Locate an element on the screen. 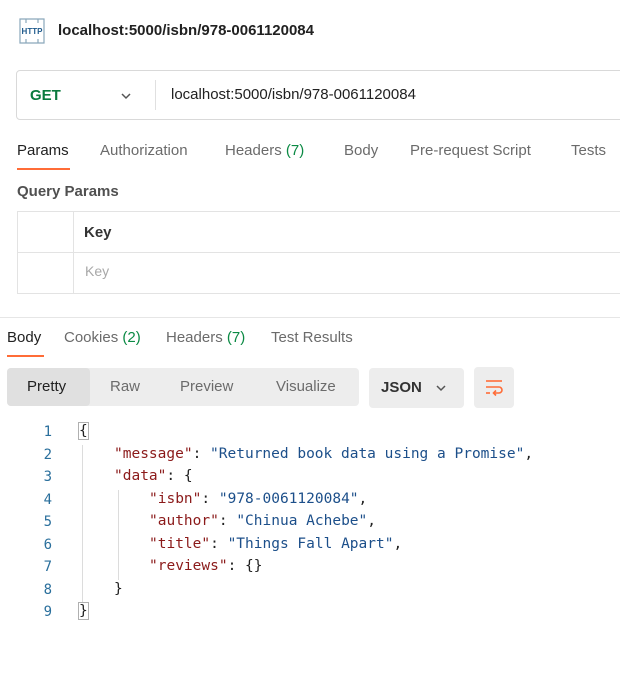  tab-headers-label: Headers is located at coordinates (253, 150).